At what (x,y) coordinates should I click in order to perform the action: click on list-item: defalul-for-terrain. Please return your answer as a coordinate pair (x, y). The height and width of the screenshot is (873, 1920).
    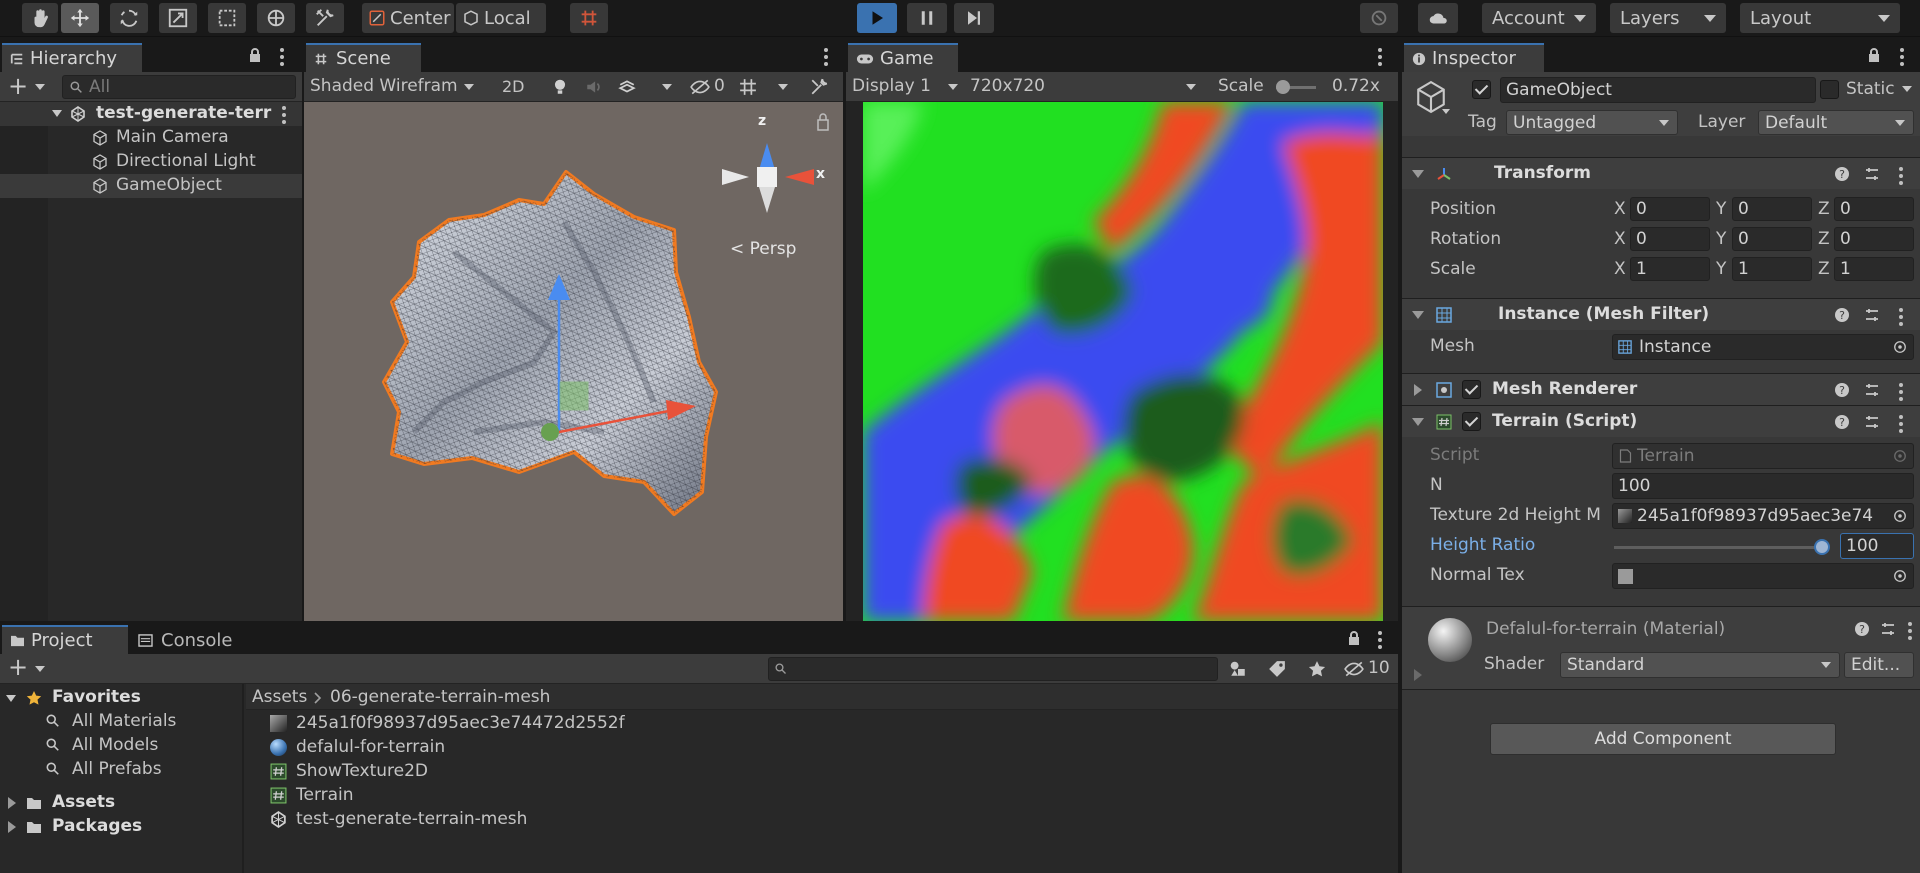
    Looking at the image, I should click on (822, 748).